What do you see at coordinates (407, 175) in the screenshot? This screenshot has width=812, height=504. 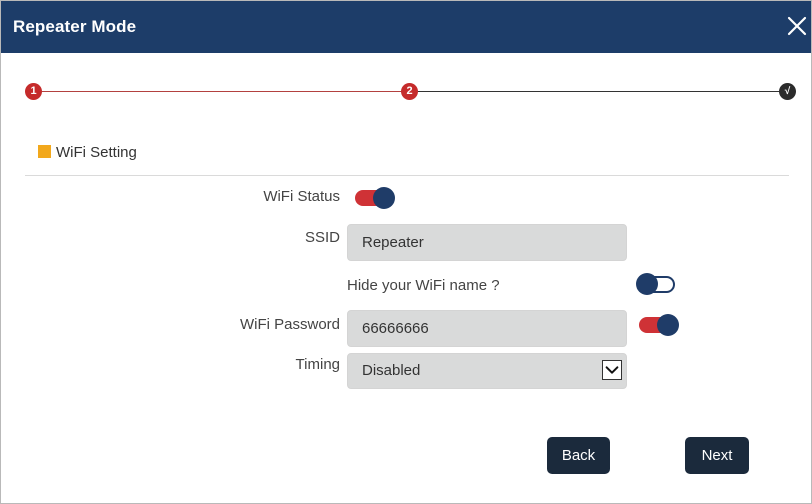 I see `section-divider` at bounding box center [407, 175].